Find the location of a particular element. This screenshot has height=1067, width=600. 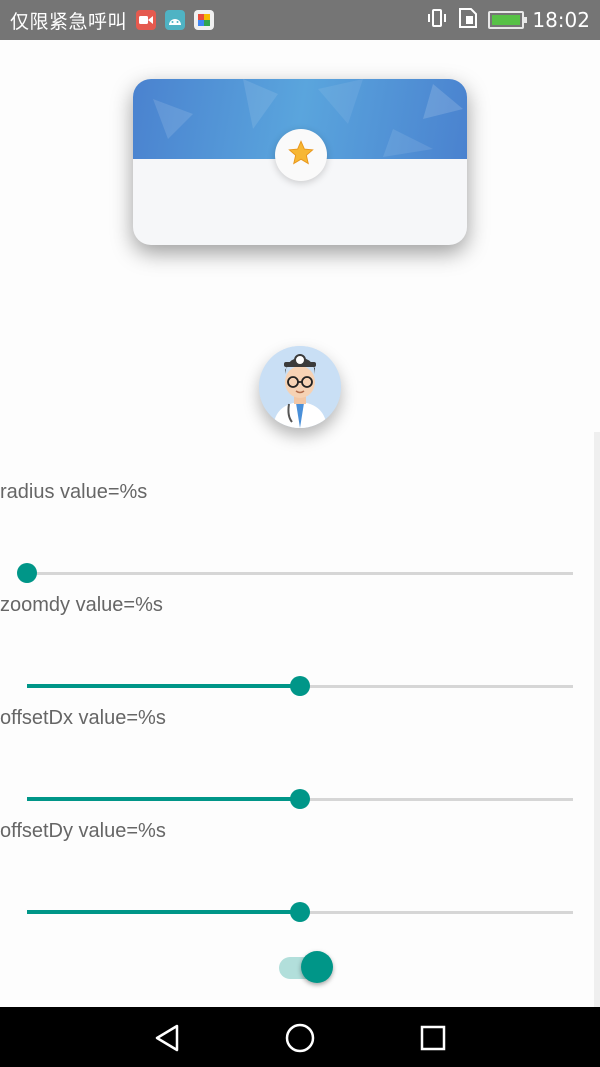

battery-charging-icon is located at coordinates (508, 20).